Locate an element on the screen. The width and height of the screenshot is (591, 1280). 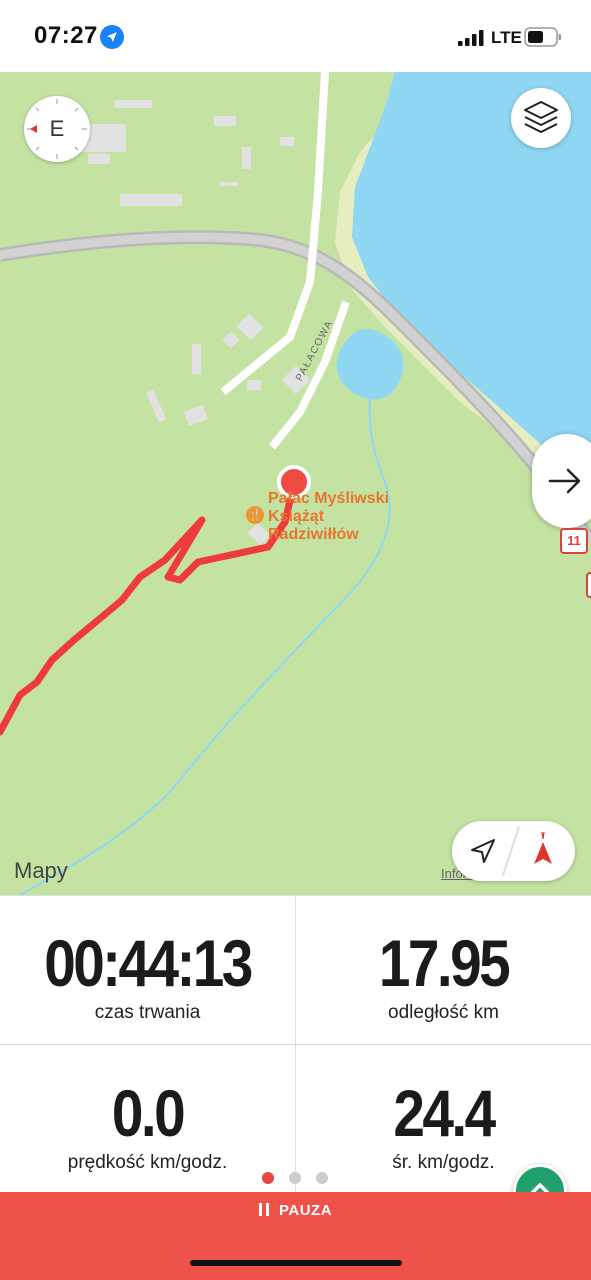
network-type: LTE is located at coordinates (506, 37).